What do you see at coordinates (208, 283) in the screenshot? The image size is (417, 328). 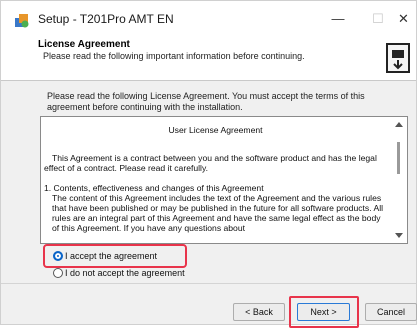 I see `footer-divider` at bounding box center [208, 283].